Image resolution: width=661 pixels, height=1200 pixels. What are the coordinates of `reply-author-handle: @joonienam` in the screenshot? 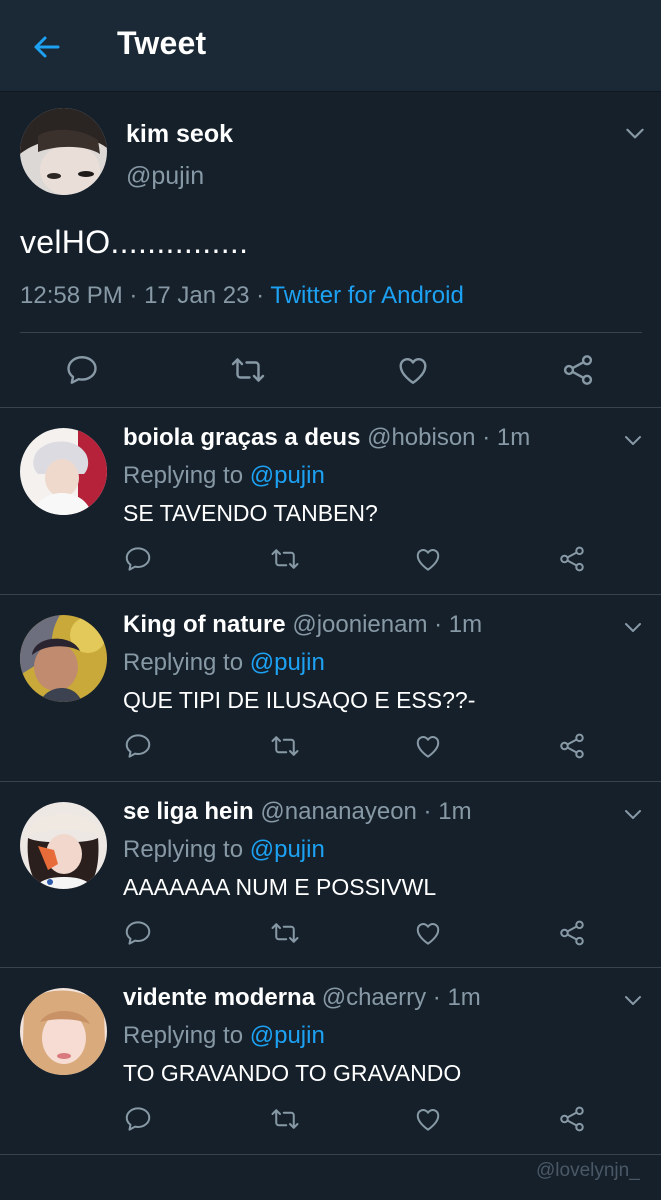 It's located at (359, 624).